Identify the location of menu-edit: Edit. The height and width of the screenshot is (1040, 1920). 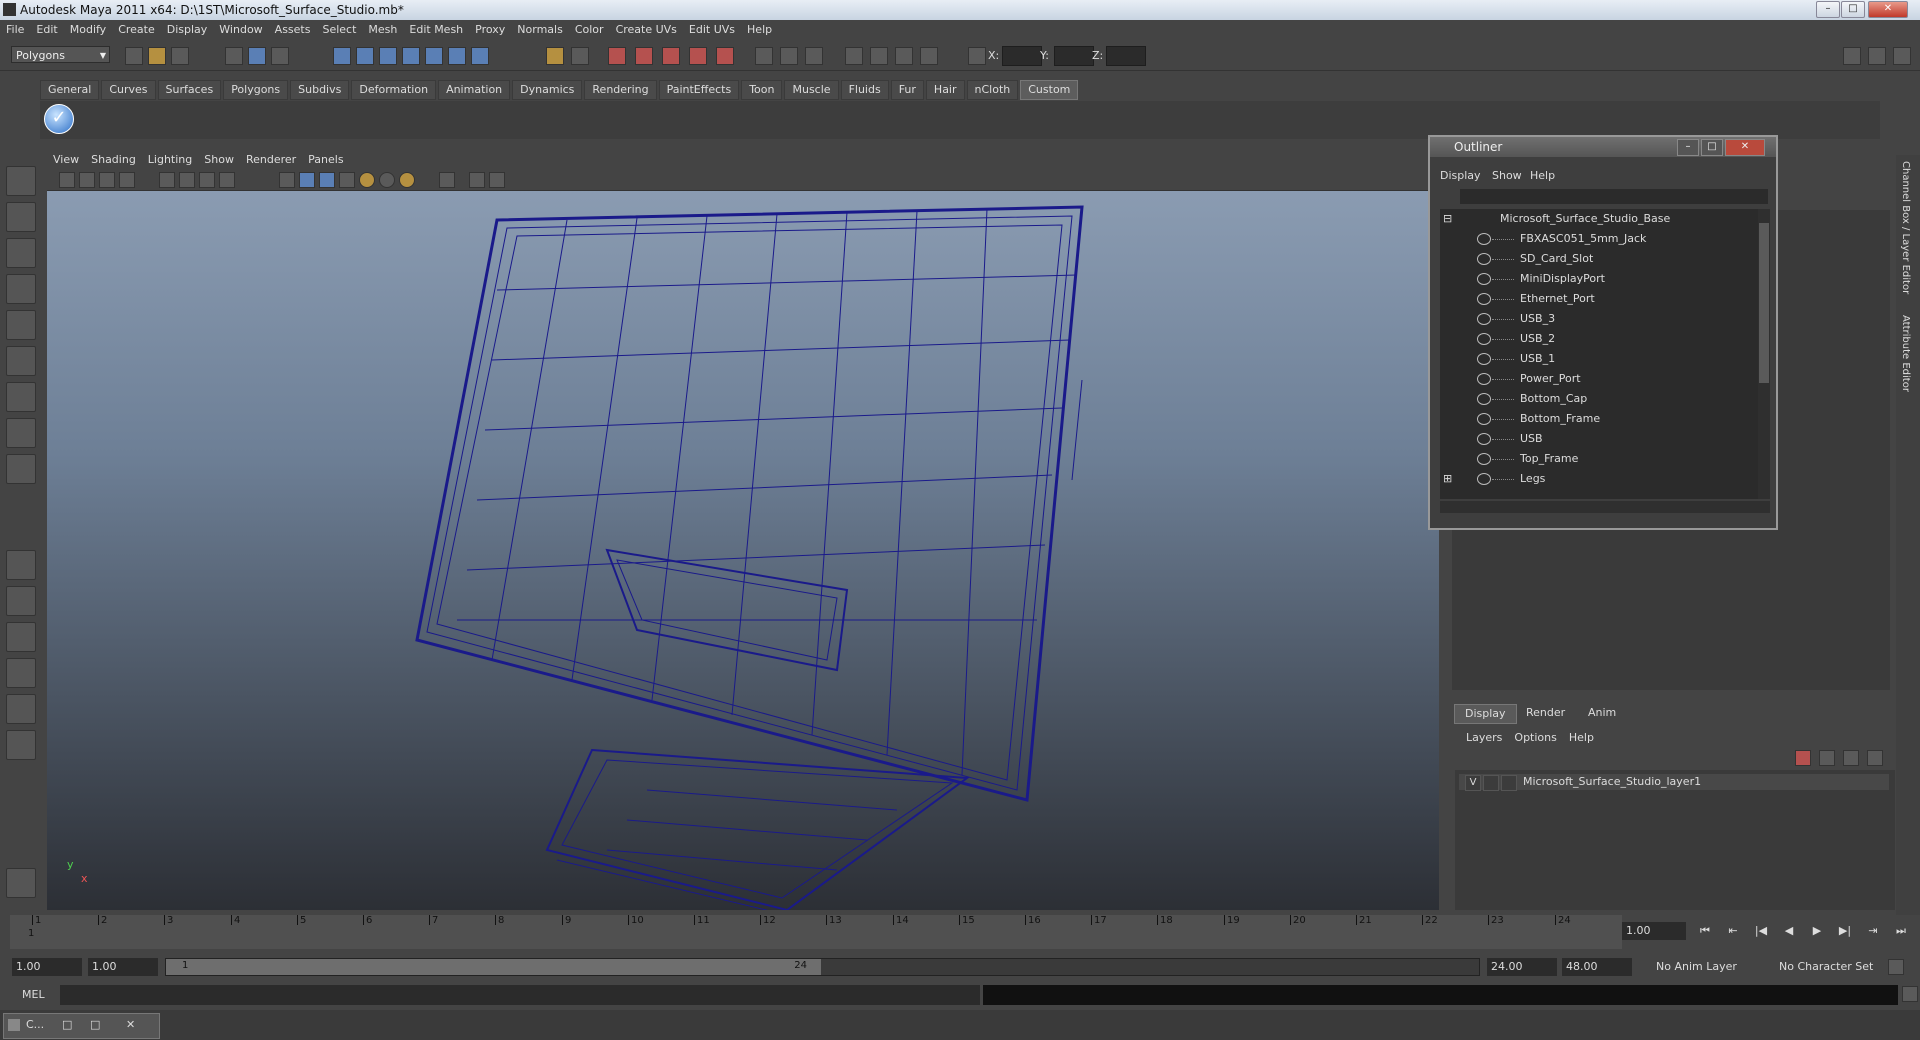
(46, 30).